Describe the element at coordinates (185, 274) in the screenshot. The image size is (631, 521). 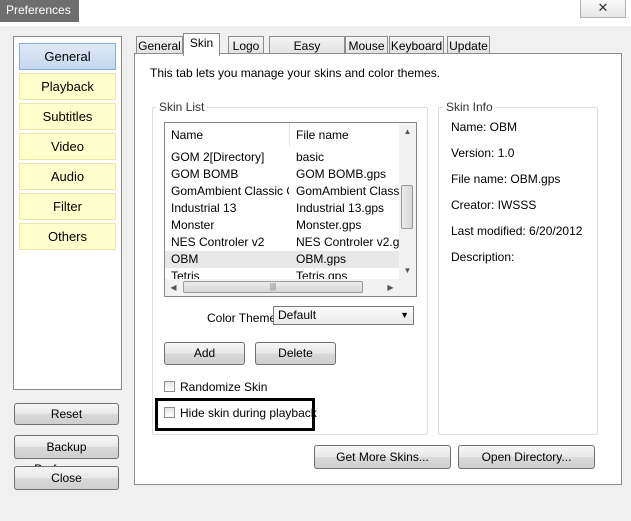
I see `skin-name: Tetris` at that location.